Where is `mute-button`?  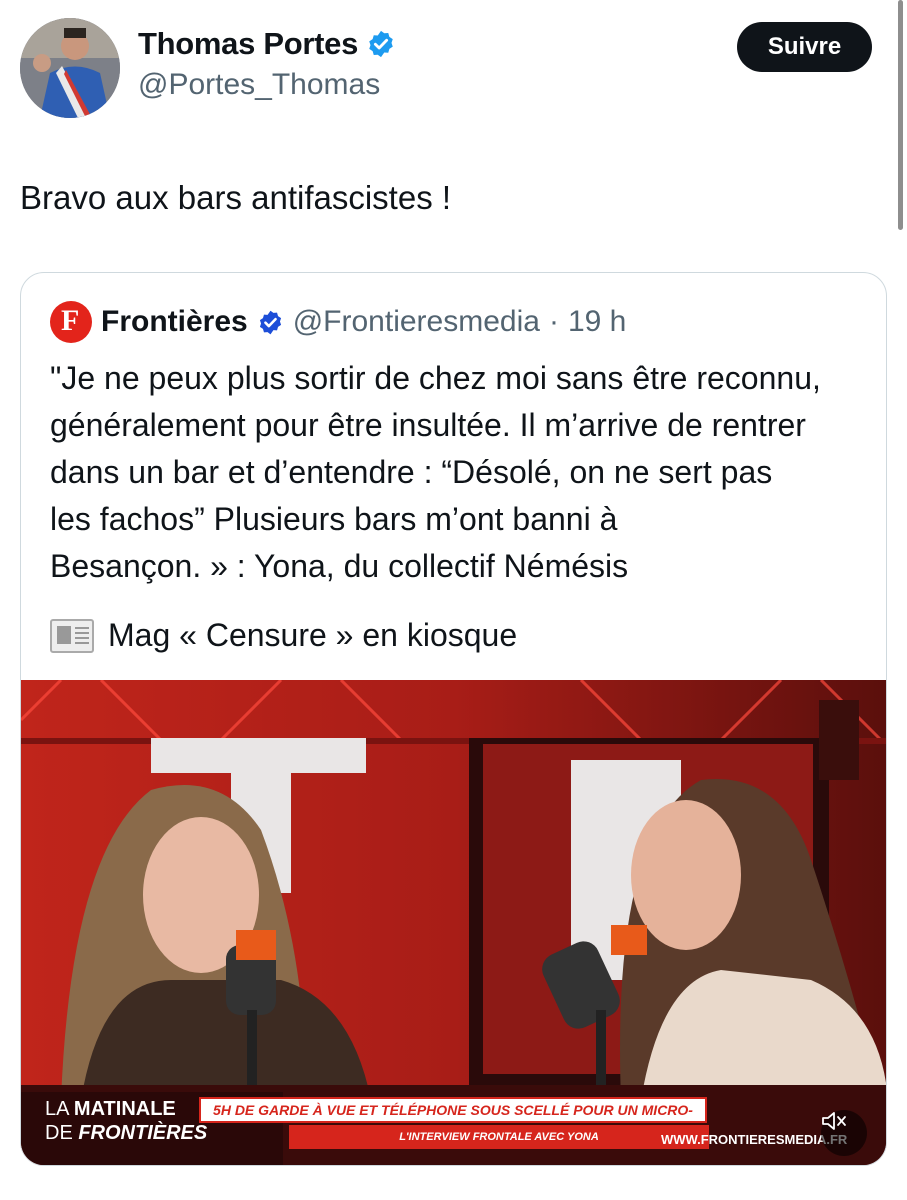 mute-button is located at coordinates (844, 1133).